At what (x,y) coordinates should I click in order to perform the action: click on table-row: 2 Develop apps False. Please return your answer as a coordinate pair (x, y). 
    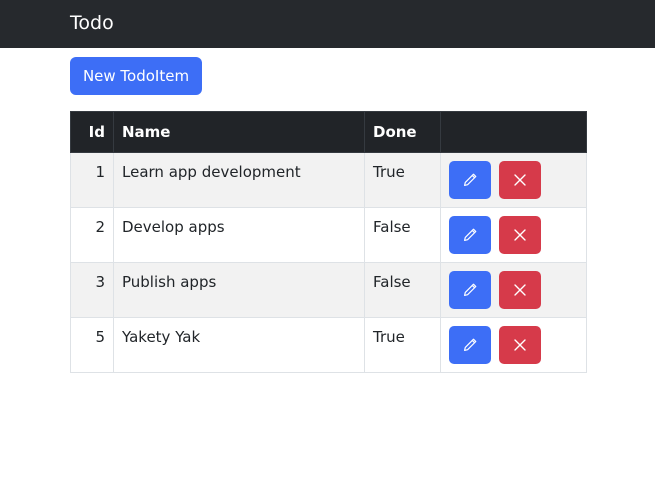
    Looking at the image, I should click on (328, 235).